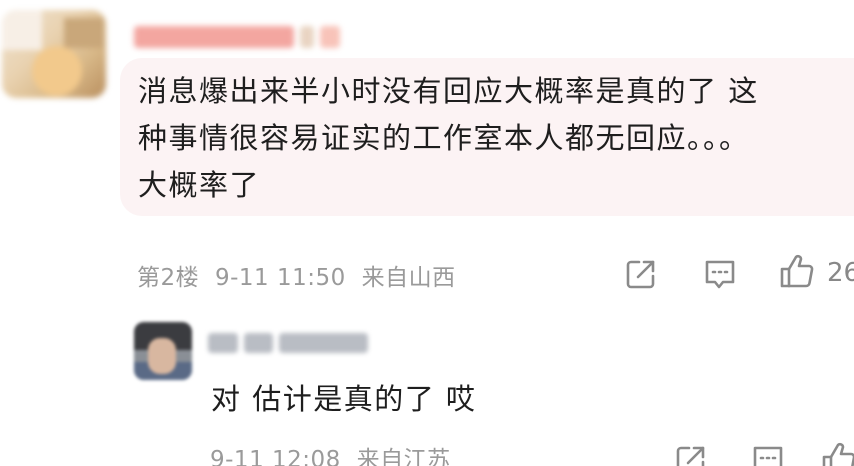  I want to click on reply-comment-icon, so click(768, 454).